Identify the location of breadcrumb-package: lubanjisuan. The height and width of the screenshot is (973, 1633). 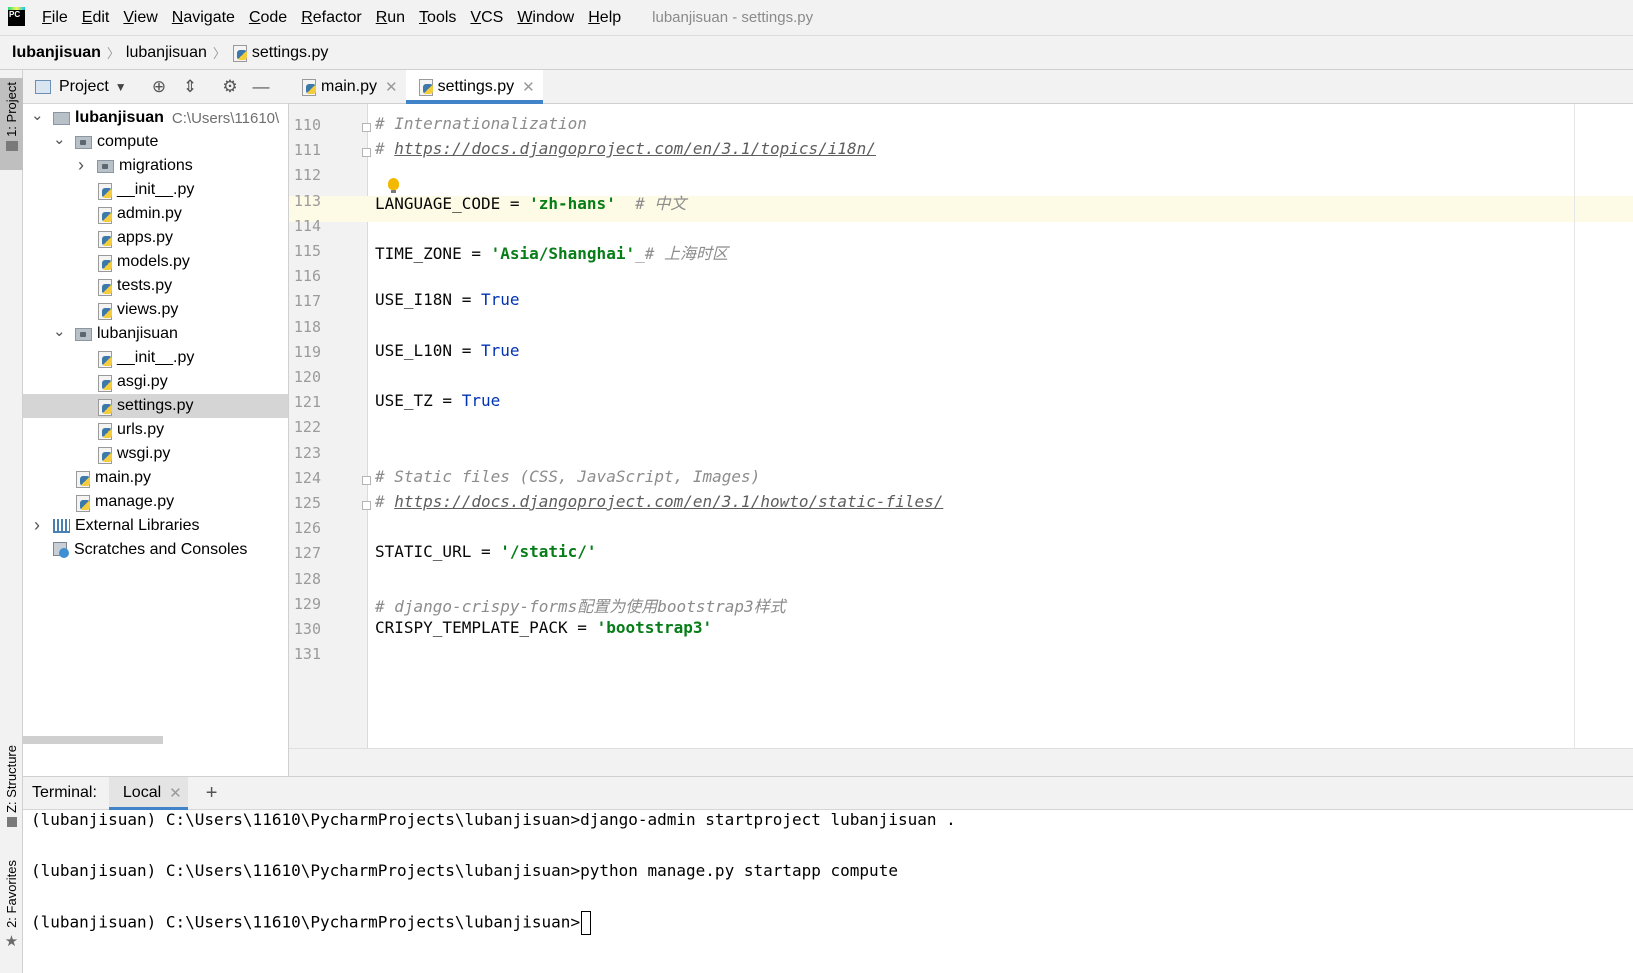
(166, 53).